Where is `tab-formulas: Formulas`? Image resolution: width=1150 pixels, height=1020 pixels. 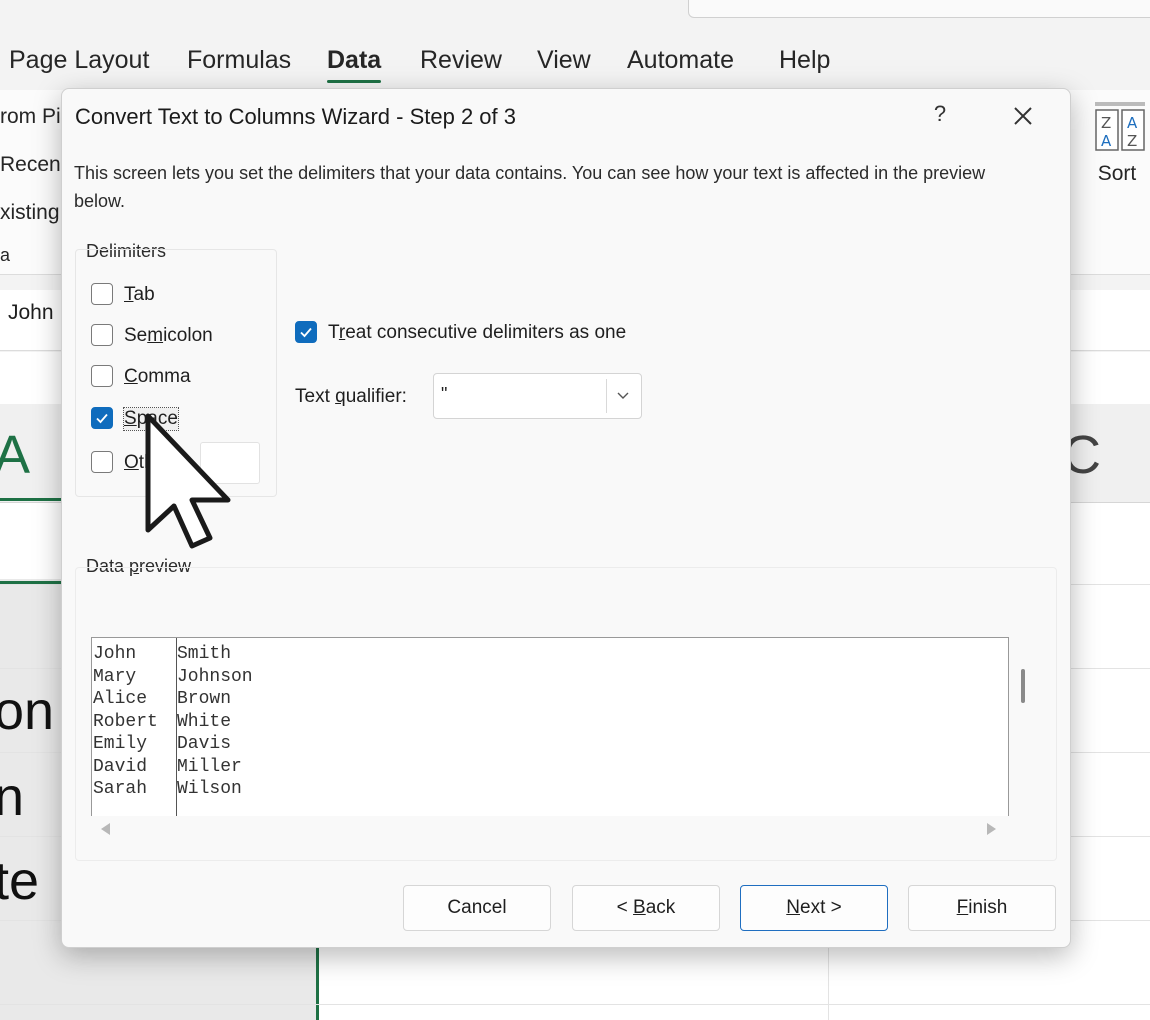
tab-formulas: Formulas is located at coordinates (239, 60).